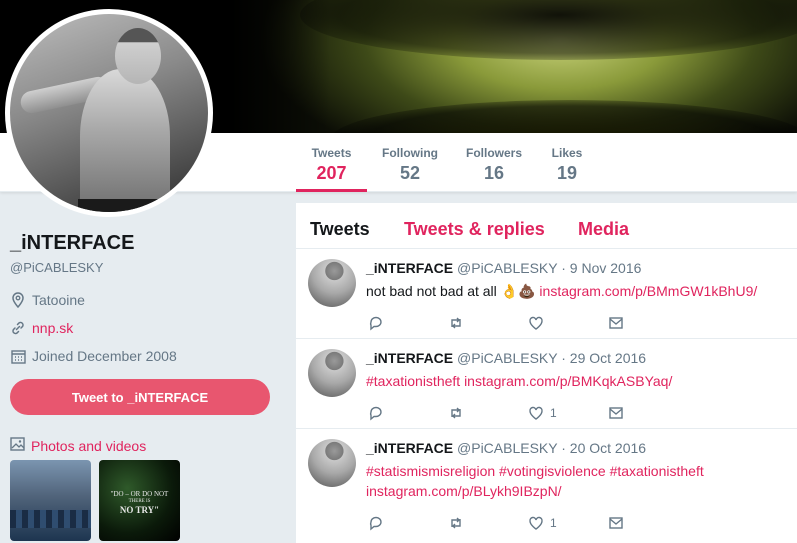 The width and height of the screenshot is (797, 543). I want to click on profile-name: _iNTERFACE, so click(72, 243).